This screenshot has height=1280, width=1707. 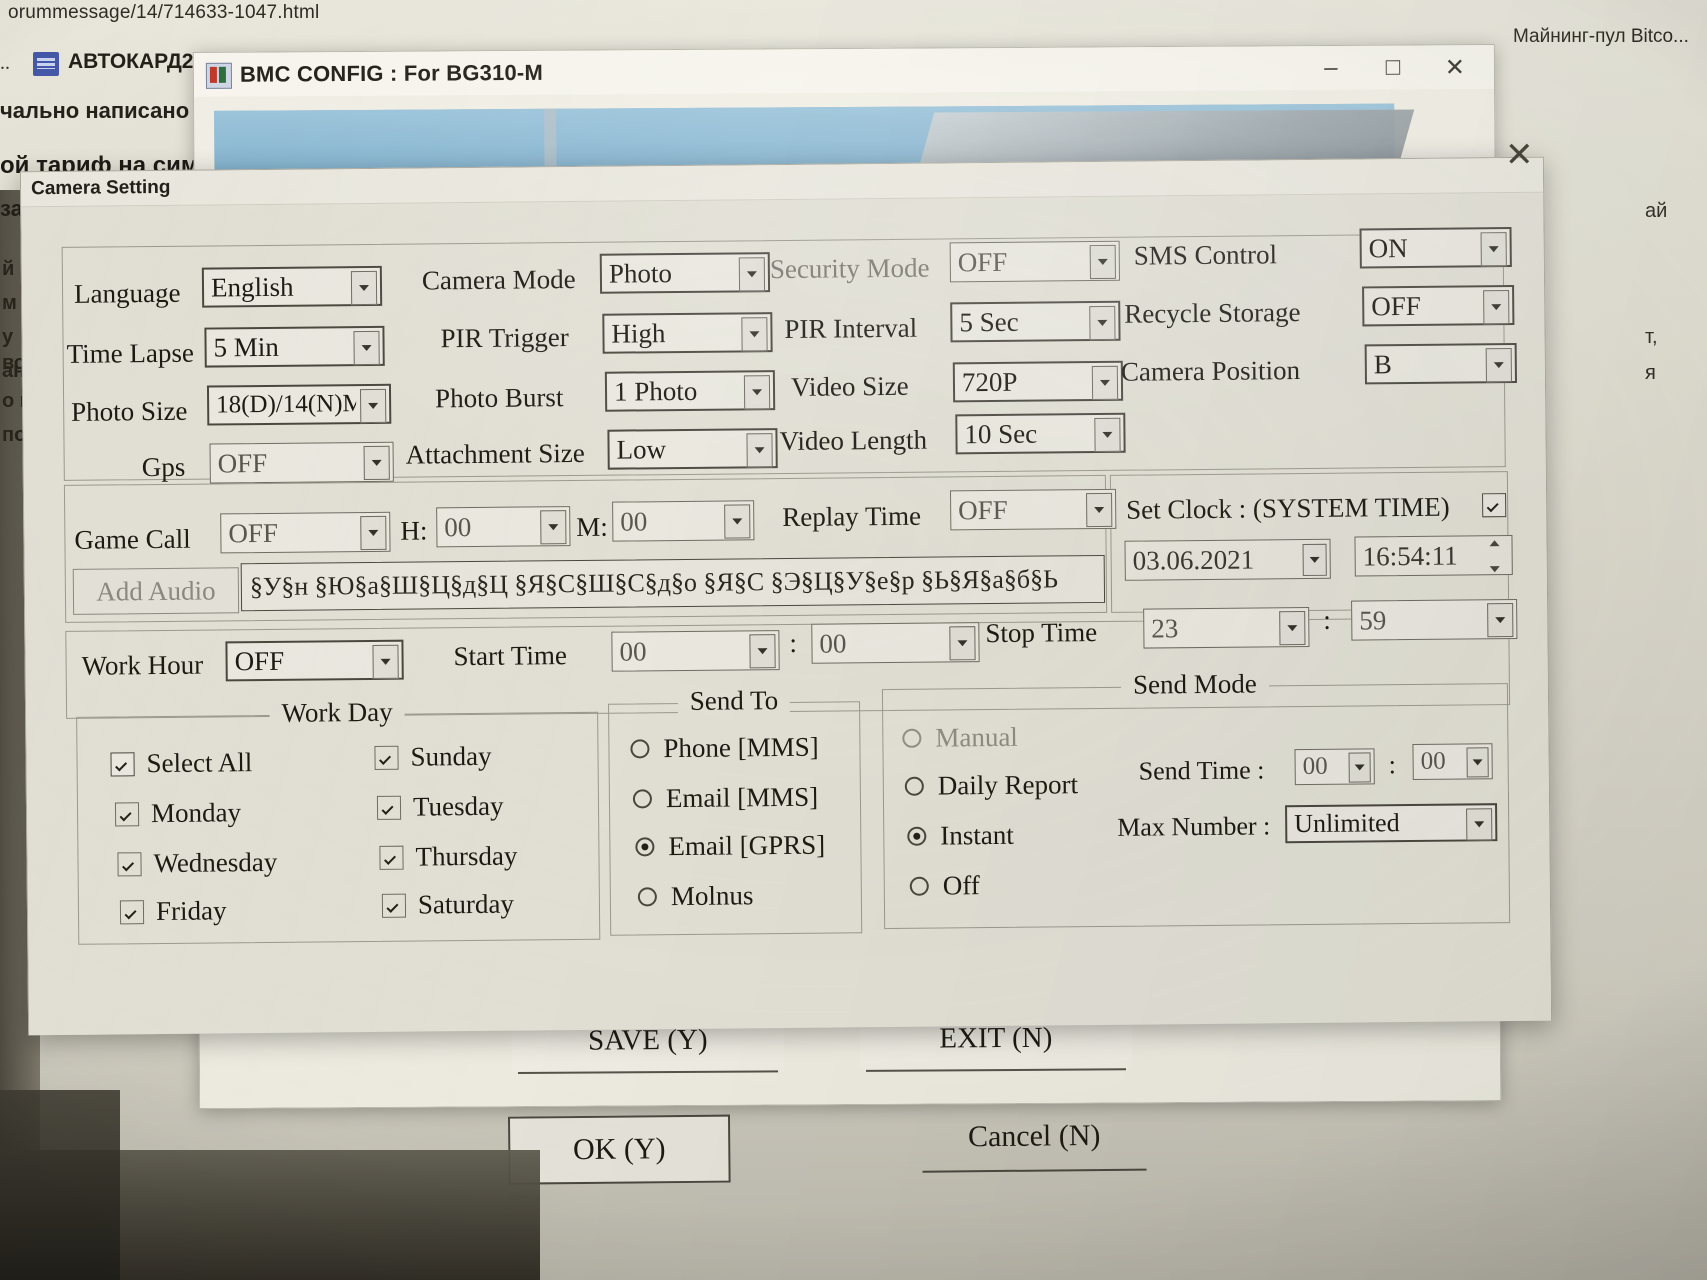 I want to click on send-to-group-title: Send To, so click(x=734, y=701).